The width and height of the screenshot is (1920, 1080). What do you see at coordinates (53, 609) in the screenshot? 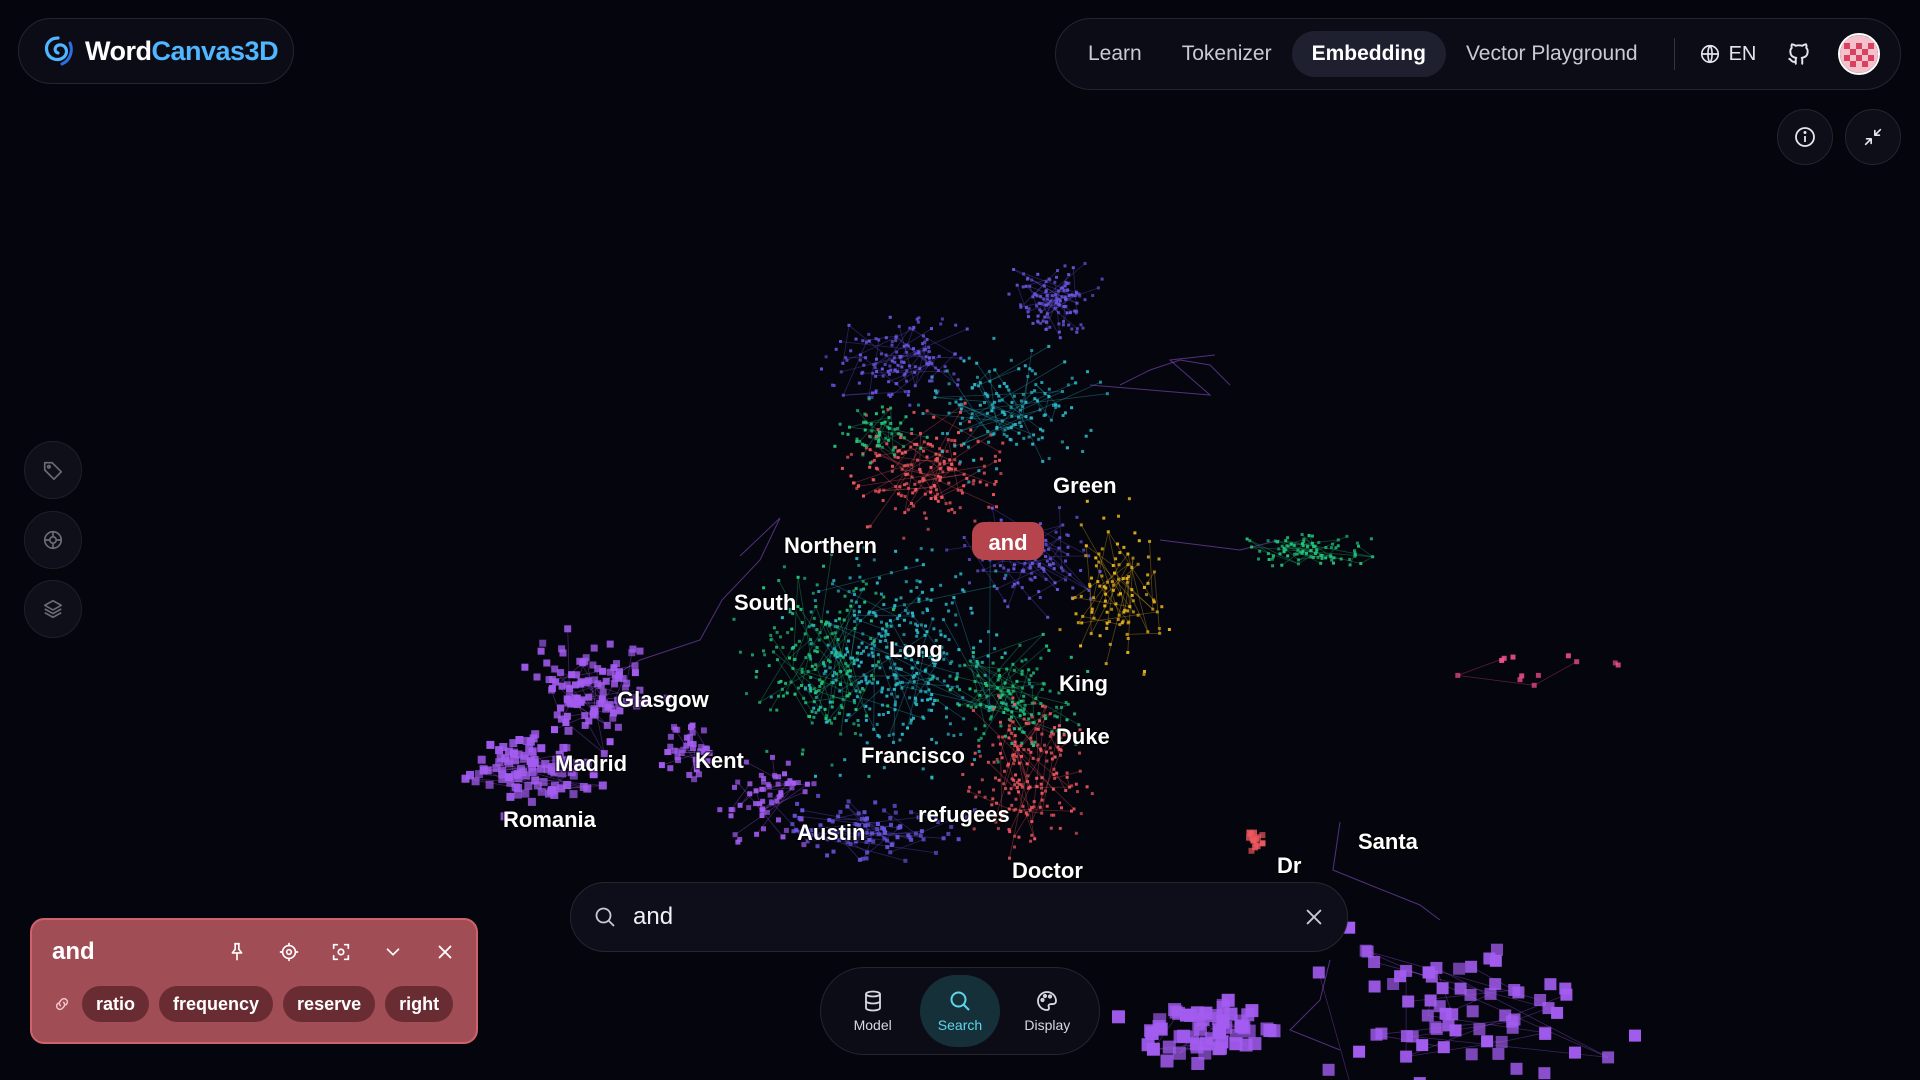
I see `layers-tool-button` at bounding box center [53, 609].